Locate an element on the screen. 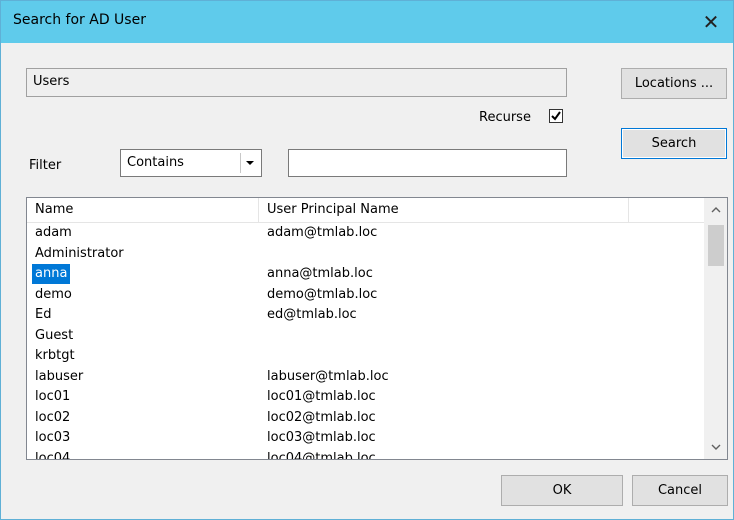 The image size is (734, 520). table-row: demo demo@tmlab.loc is located at coordinates (366, 295).